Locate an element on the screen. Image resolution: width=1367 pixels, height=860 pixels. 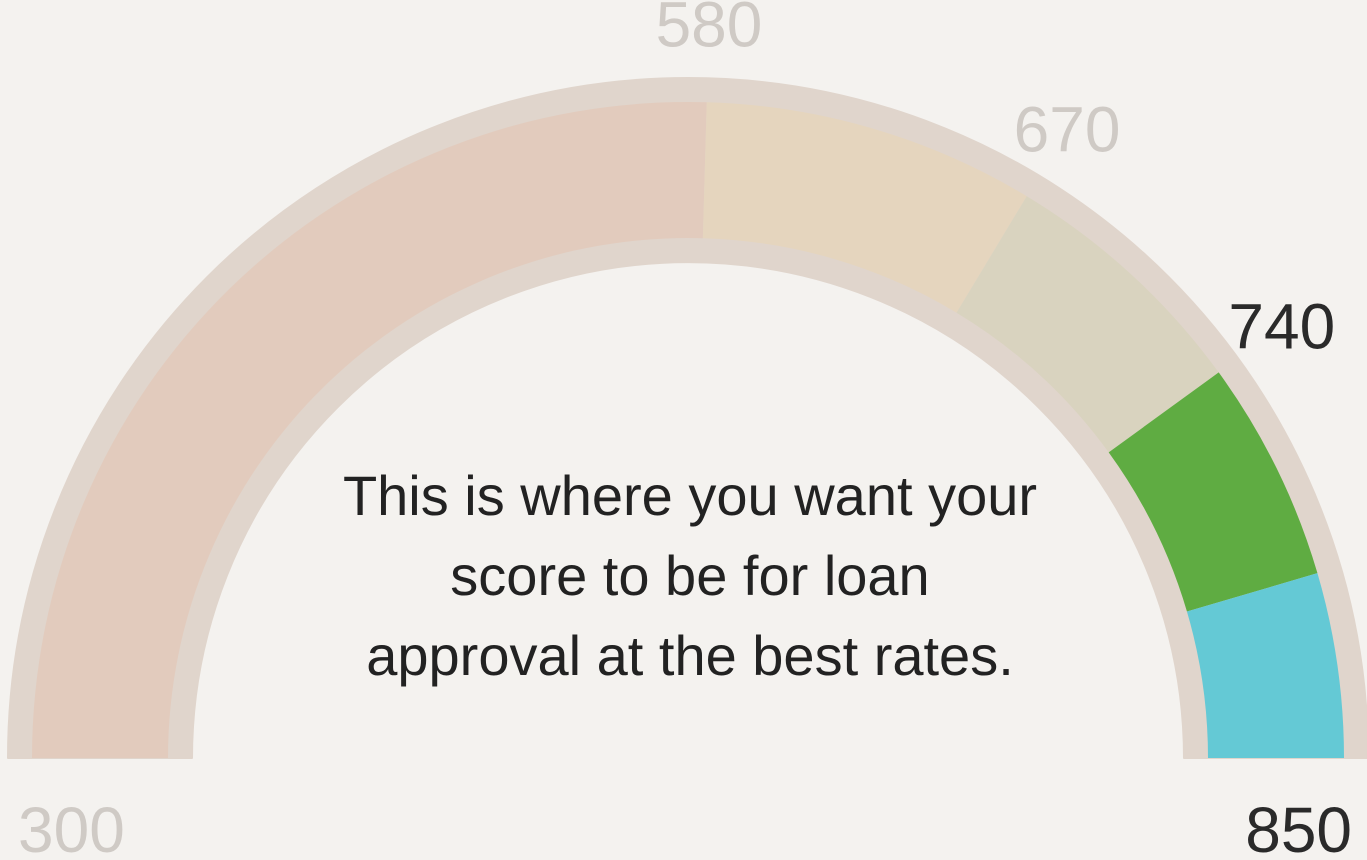
tick-label-300: 300 is located at coordinates (71, 827).